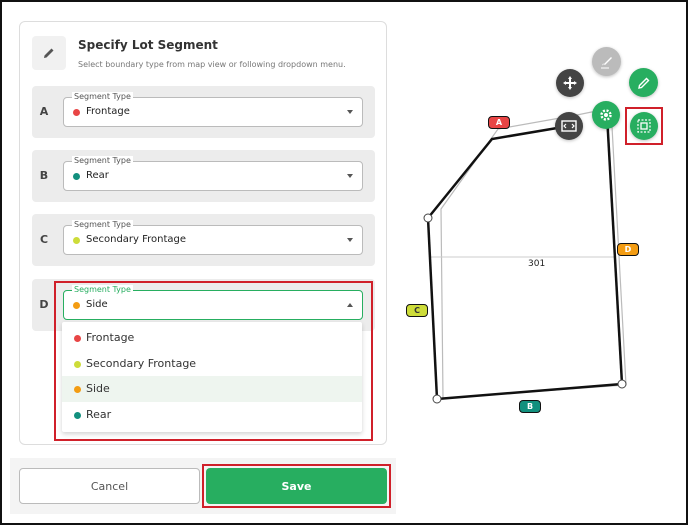  I want to click on edge-badge-d: D, so click(628, 249).